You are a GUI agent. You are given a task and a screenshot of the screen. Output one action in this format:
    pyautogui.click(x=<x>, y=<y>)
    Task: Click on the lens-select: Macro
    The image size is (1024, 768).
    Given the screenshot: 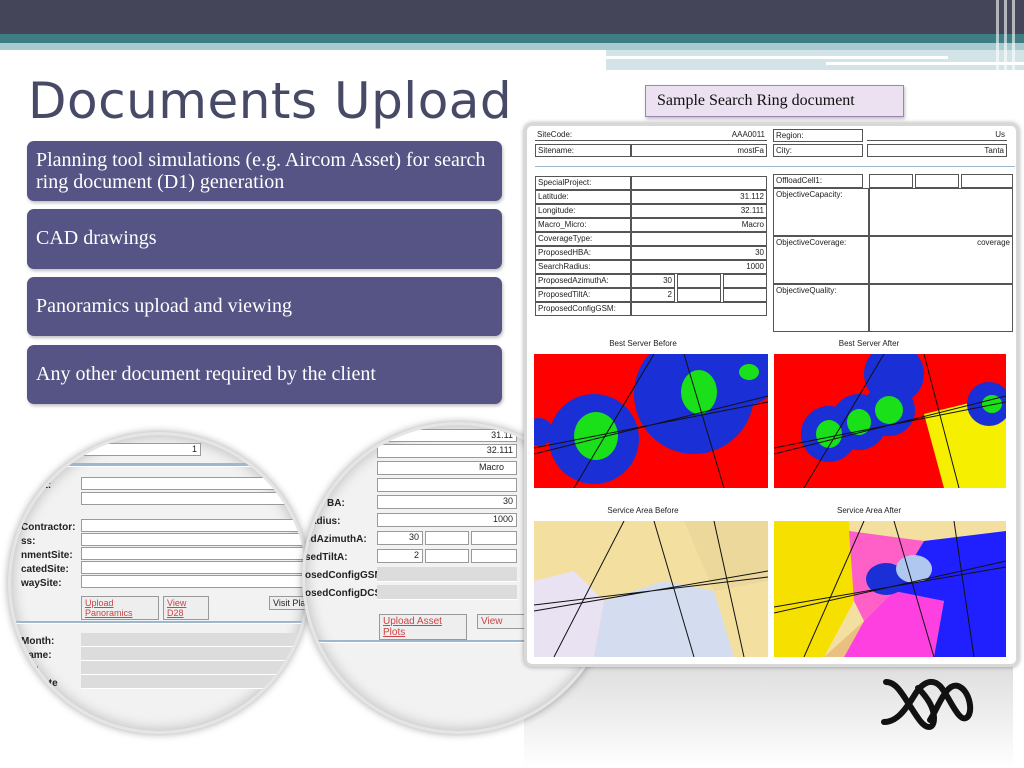 What is the action you would take?
    pyautogui.click(x=447, y=468)
    